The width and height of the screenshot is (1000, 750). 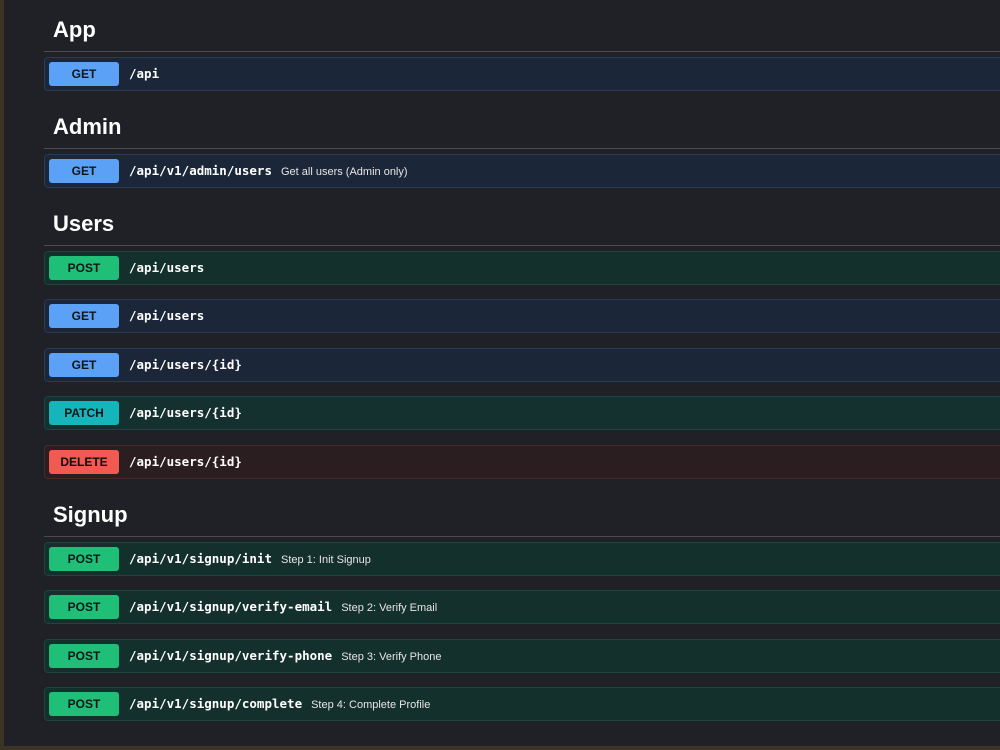 What do you see at coordinates (522, 126) in the screenshot?
I see `section-header-admin: Admin` at bounding box center [522, 126].